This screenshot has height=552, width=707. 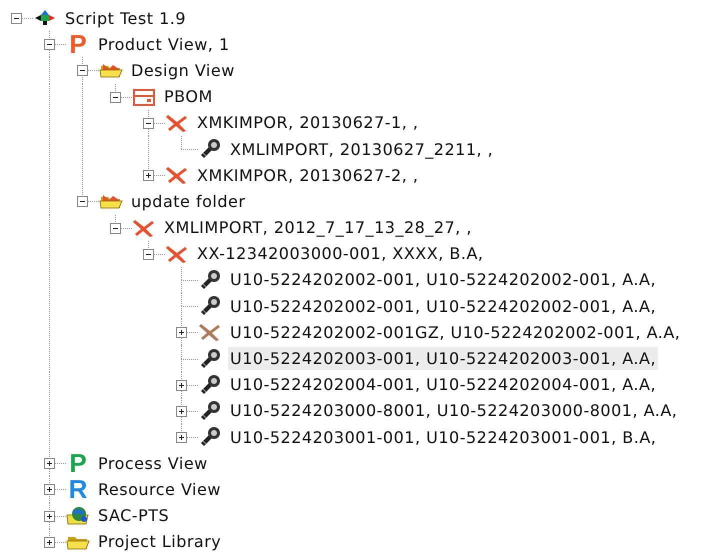 I want to click on tree-item-label: U10-5224202002-001GZ, U10-5224202002-001, A.A,, so click(x=455, y=332).